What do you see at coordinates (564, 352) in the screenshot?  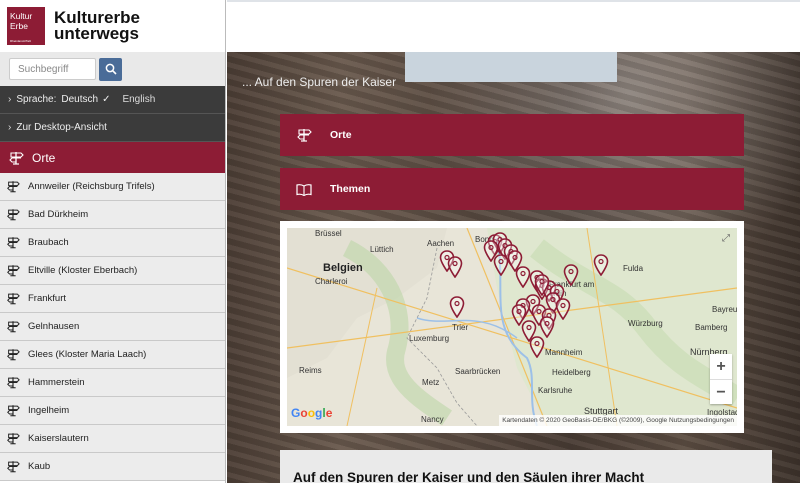 I see `map-label-mannheim: Mannheim` at bounding box center [564, 352].